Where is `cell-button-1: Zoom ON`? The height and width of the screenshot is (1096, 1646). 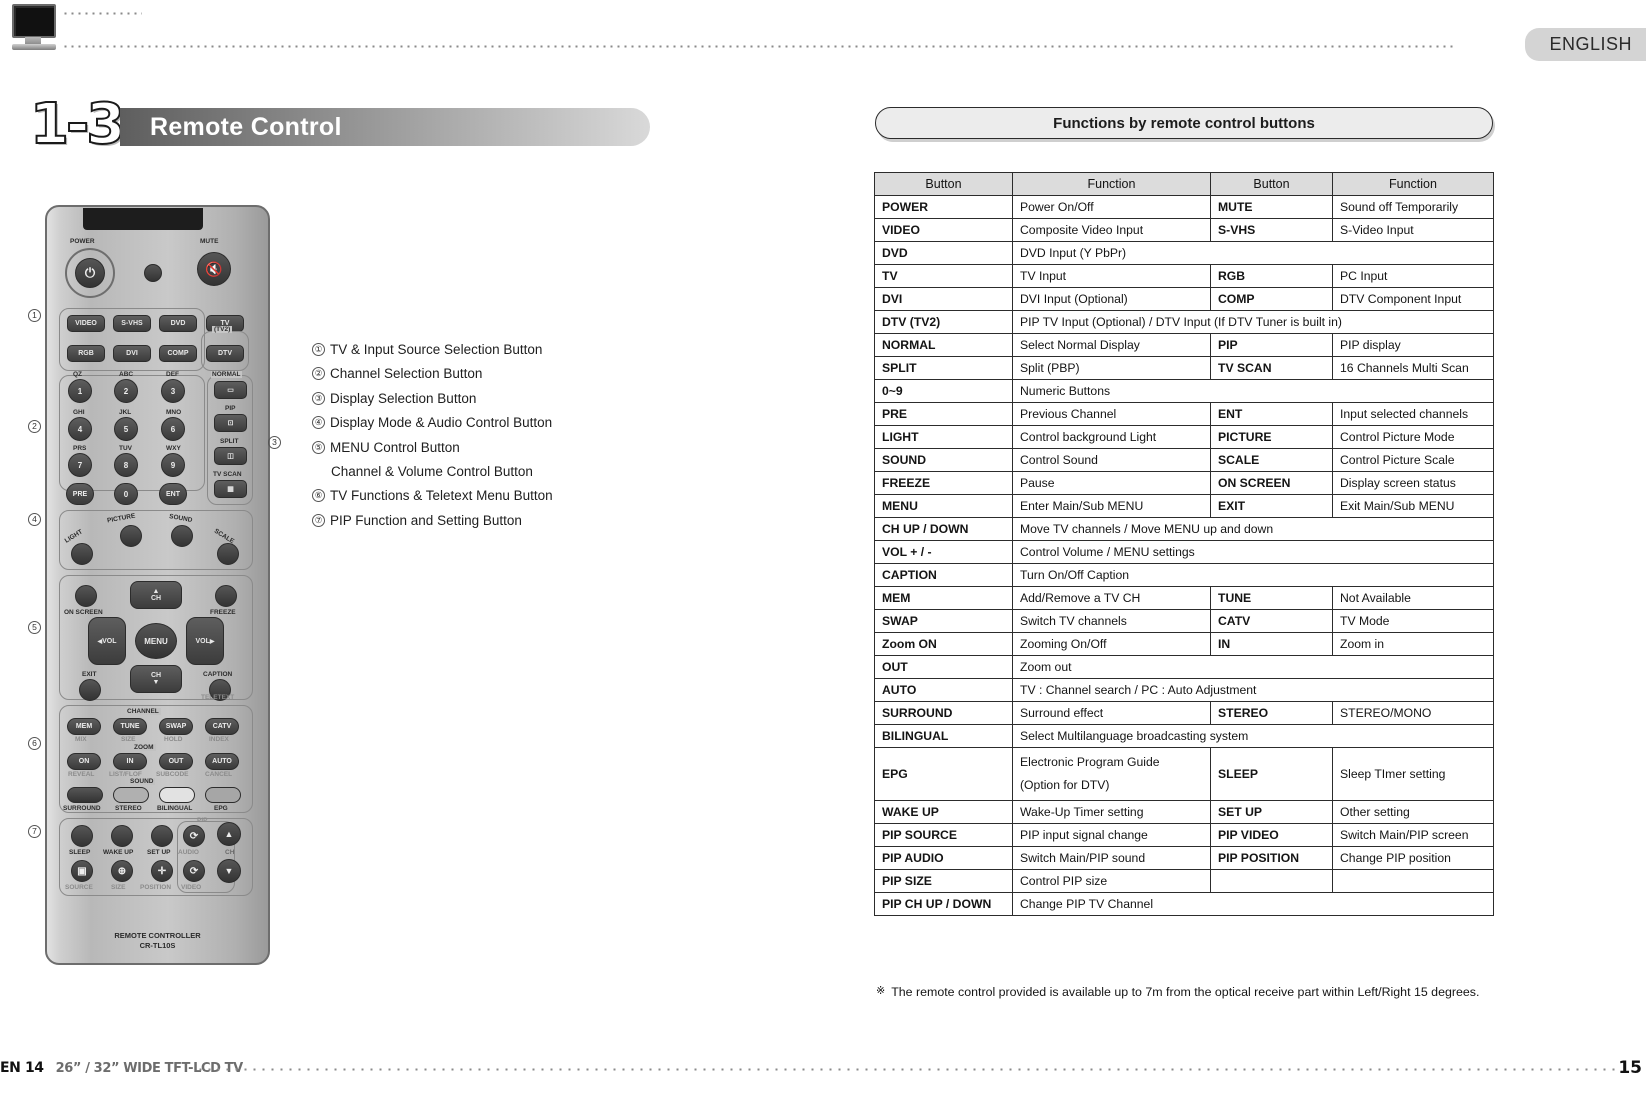
cell-button-1: Zoom ON is located at coordinates (943, 644).